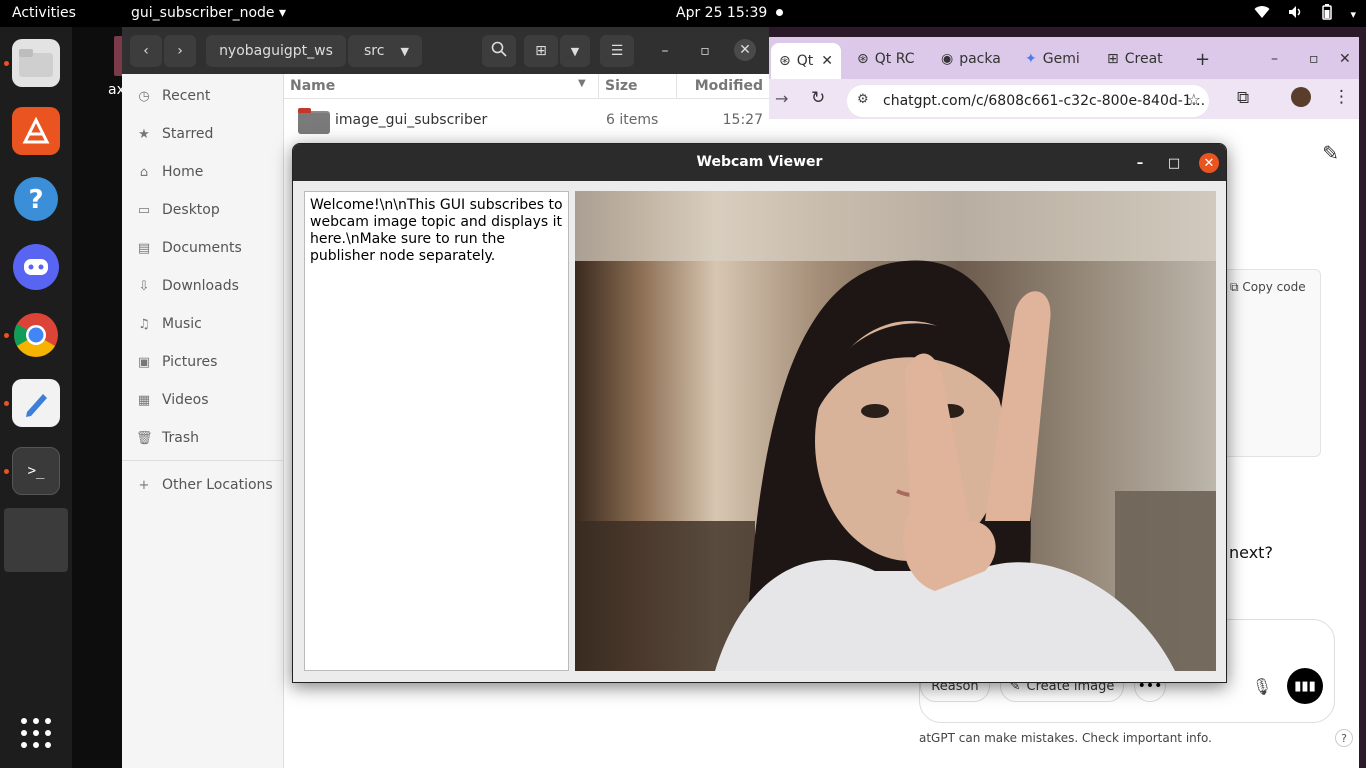  What do you see at coordinates (971, 59) in the screenshot?
I see `tab-item: ◉ packa` at bounding box center [971, 59].